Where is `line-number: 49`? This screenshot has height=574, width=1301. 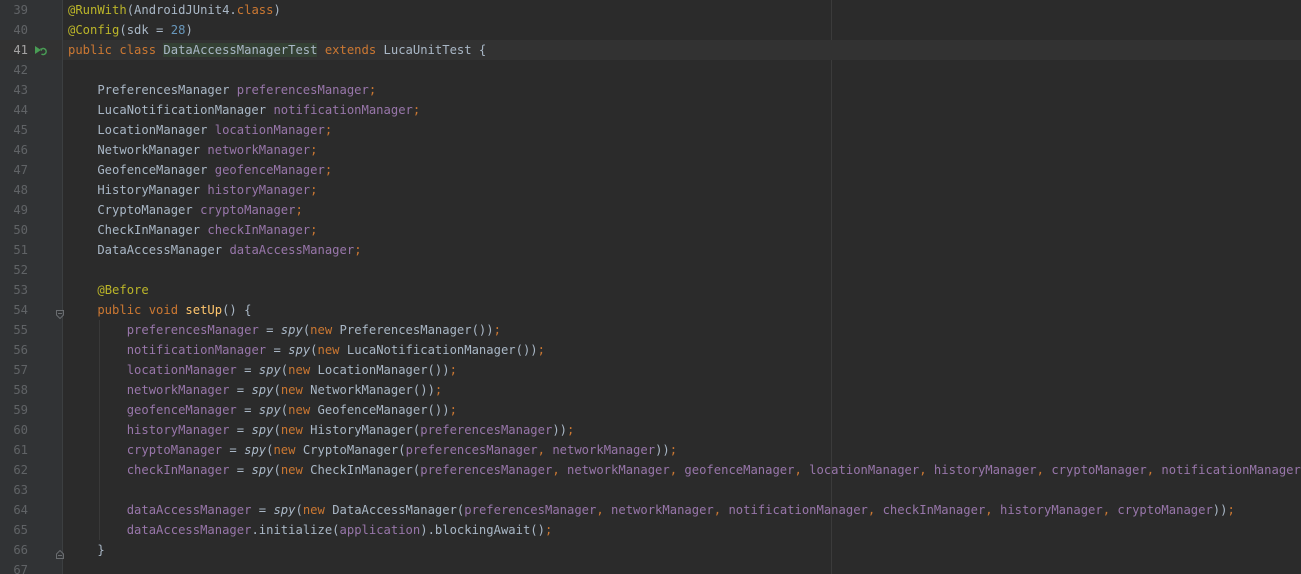
line-number: 49 is located at coordinates (14, 210).